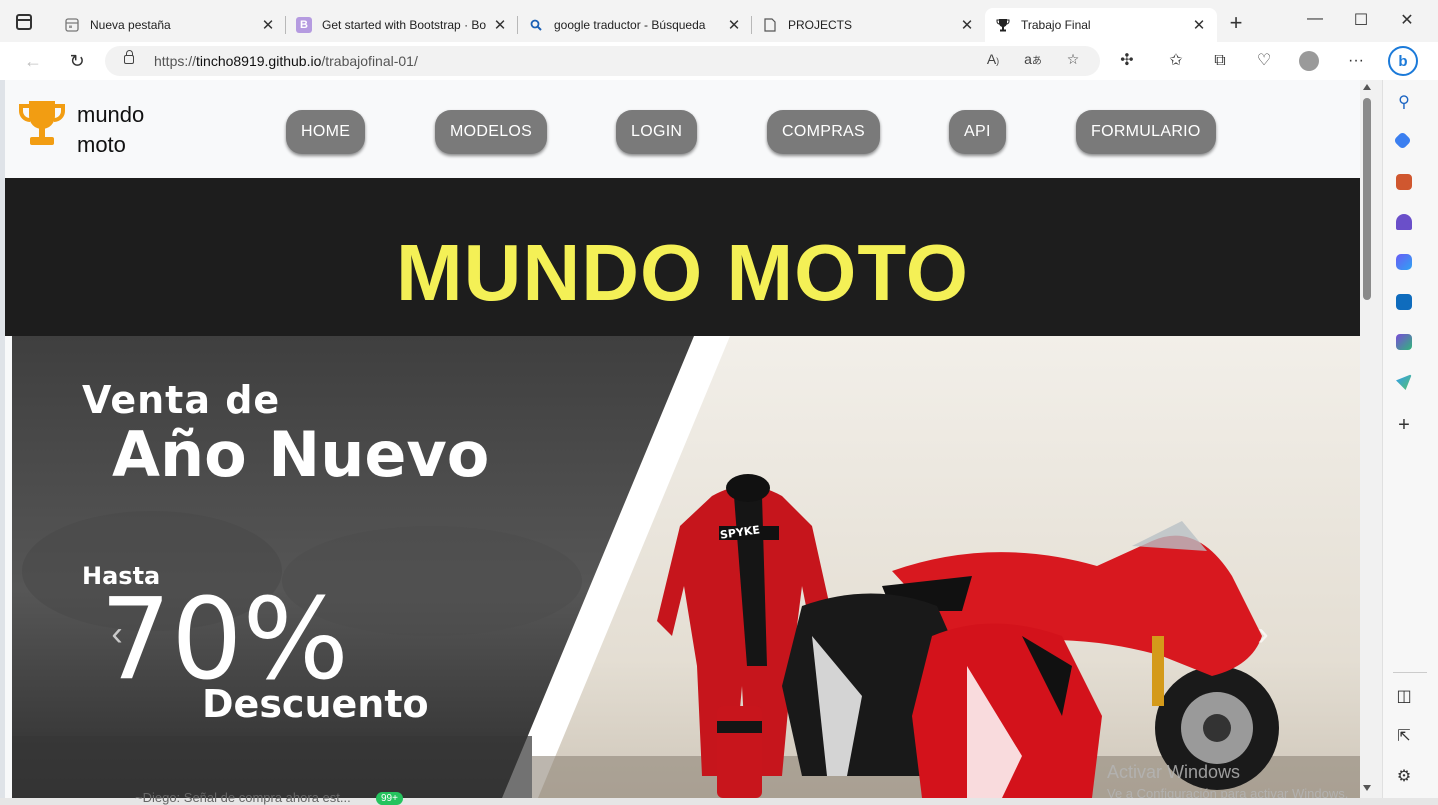 The image size is (1438, 805). I want to click on brand-line-2: moto, so click(101, 144).